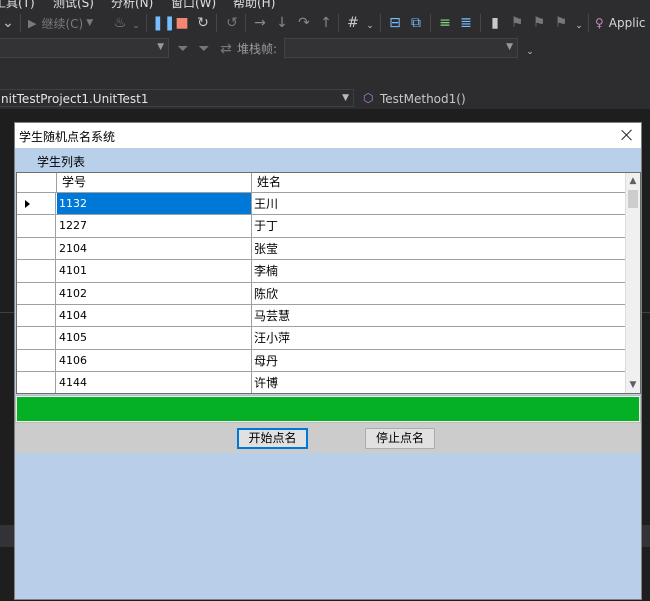 The image size is (650, 601). I want to click on flame-icon: ♨, so click(120, 23).